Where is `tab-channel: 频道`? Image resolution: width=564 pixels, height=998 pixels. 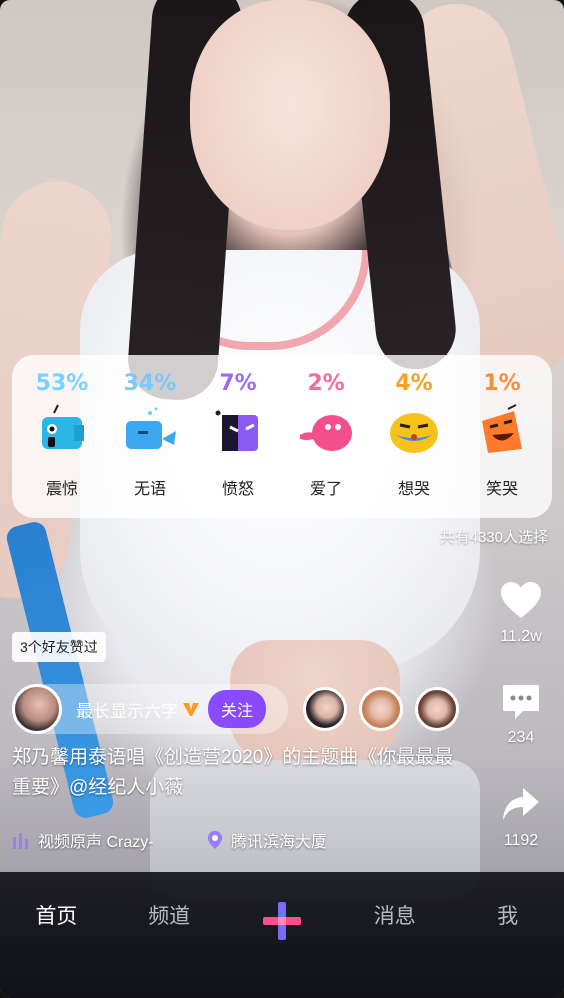
tab-channel: 频道 is located at coordinates (169, 915).